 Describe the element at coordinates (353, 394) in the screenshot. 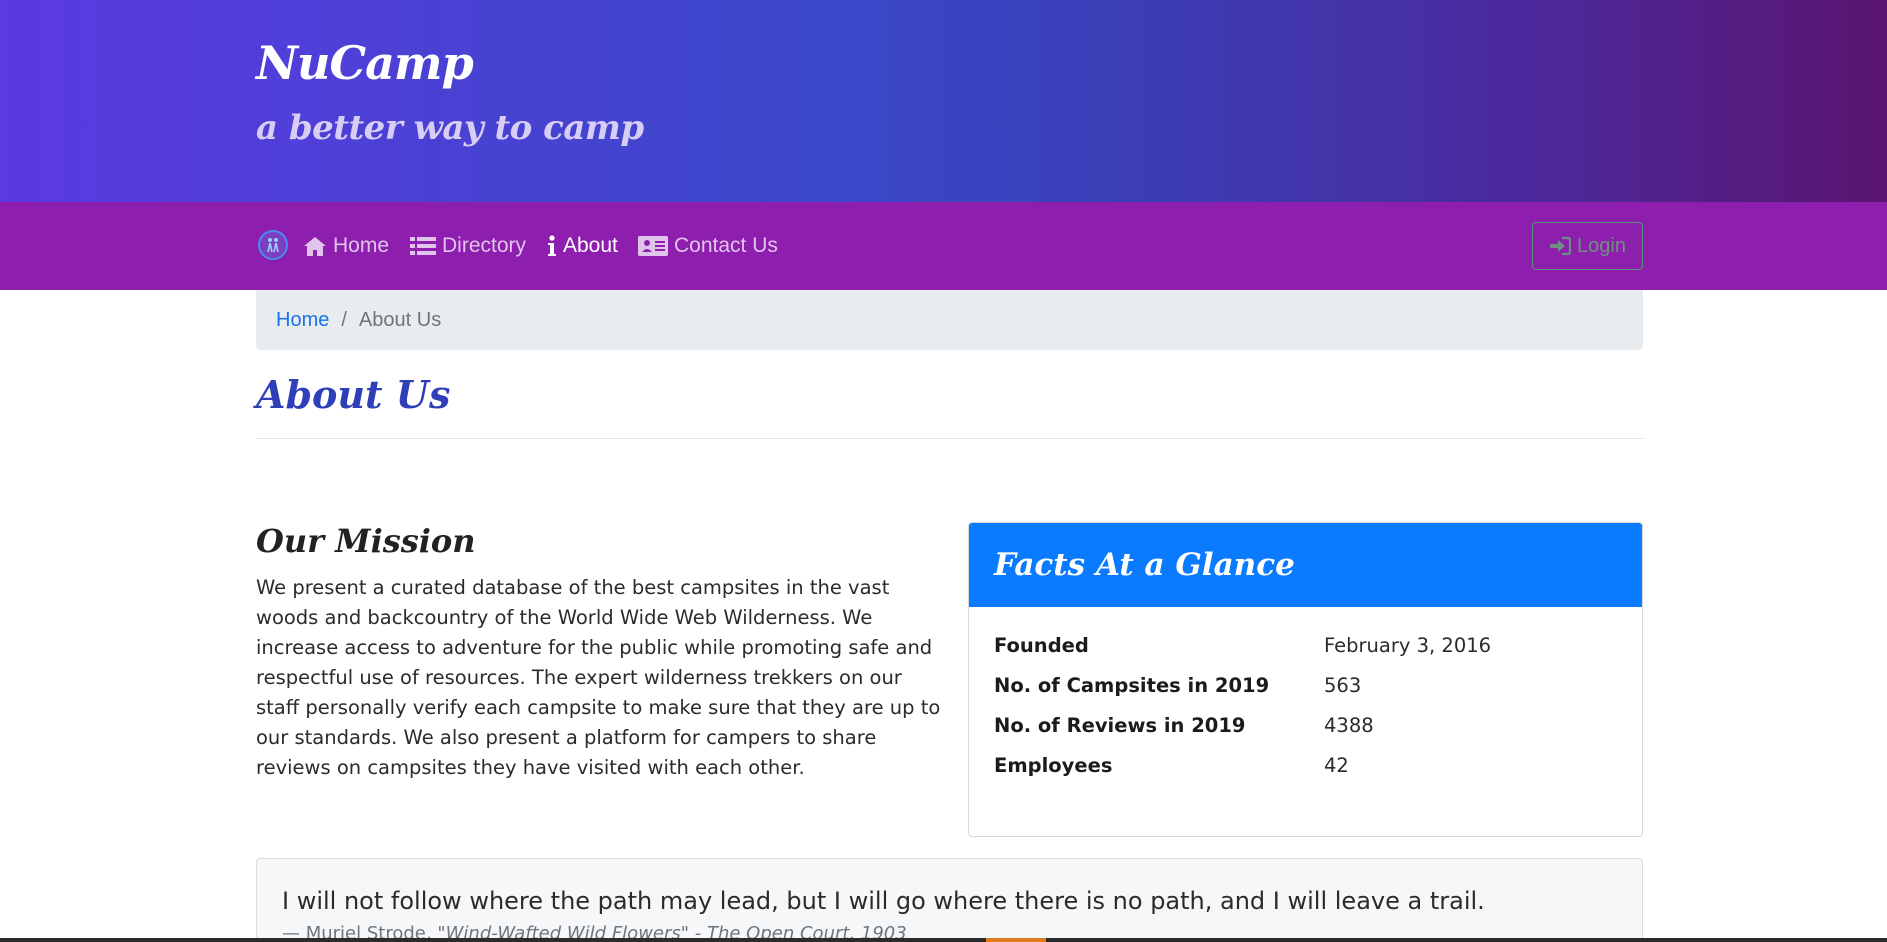

I see `page-title: About Us` at that location.